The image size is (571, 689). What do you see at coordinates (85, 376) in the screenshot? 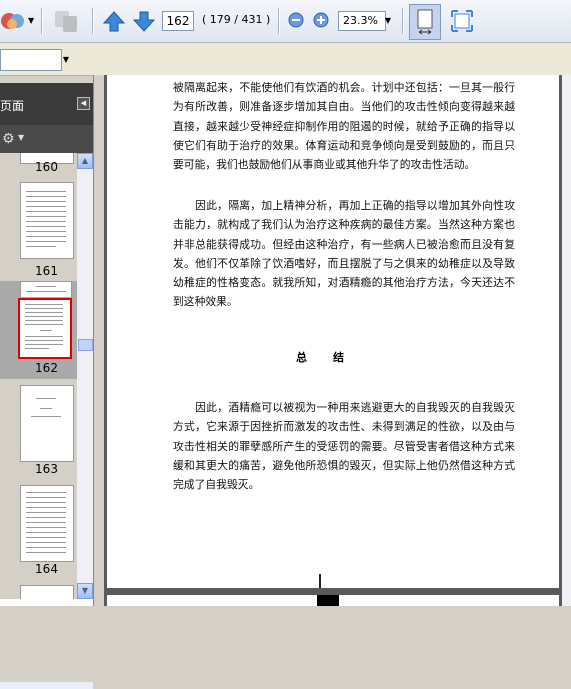
I see `thumbnail-scrollbar: ▲ ▼` at bounding box center [85, 376].